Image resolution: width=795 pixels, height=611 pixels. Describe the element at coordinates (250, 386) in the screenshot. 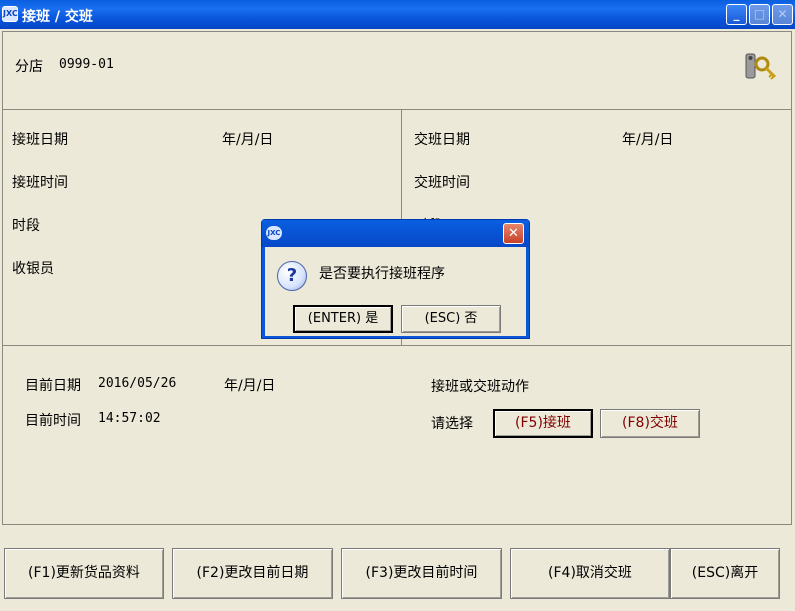

I see `current-date-format: 年/月/日` at that location.